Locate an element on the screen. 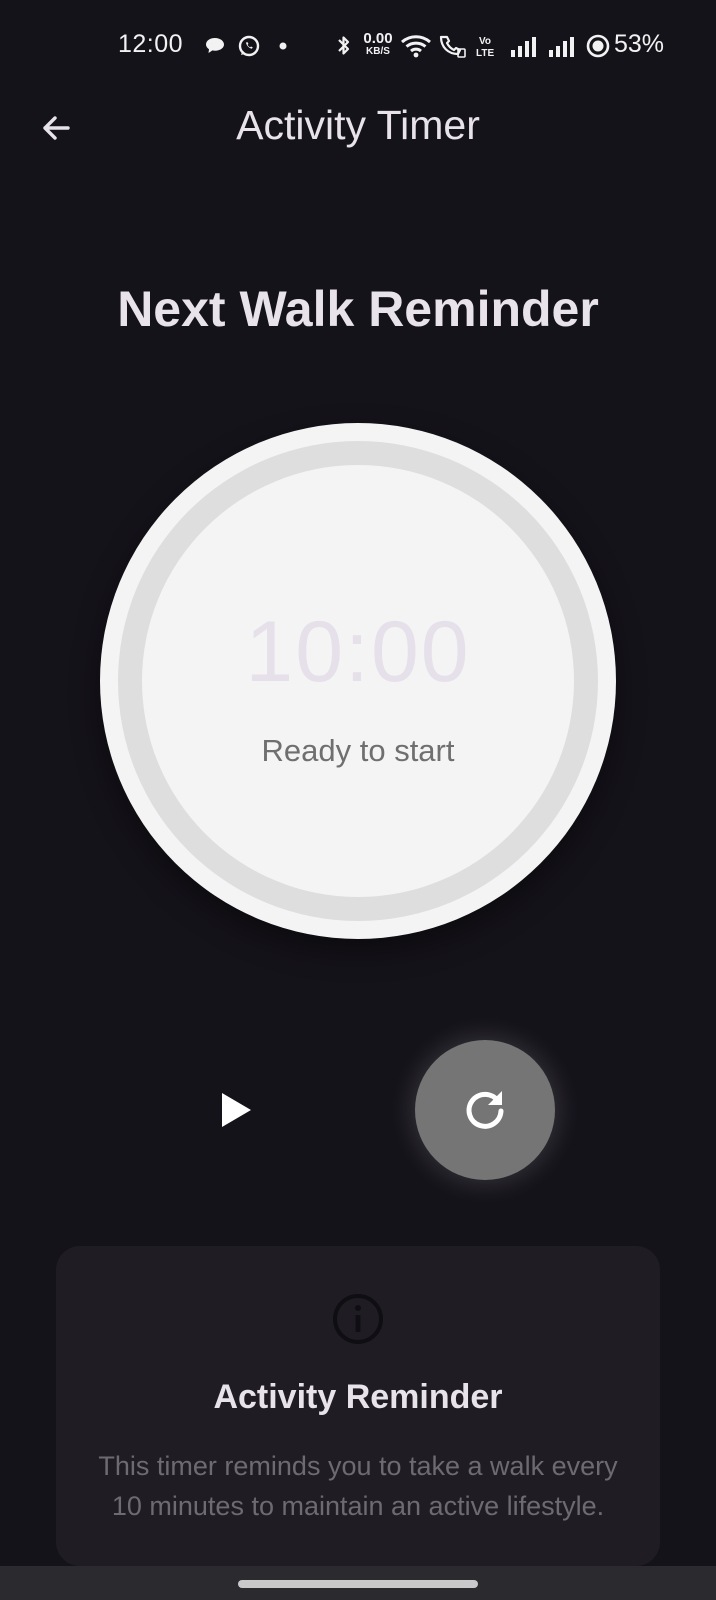 Image resolution: width=716 pixels, height=1600 pixels. status-bar: 12:00 0.00 KB/S Vo LTE 53% is located at coordinates (358, 46).